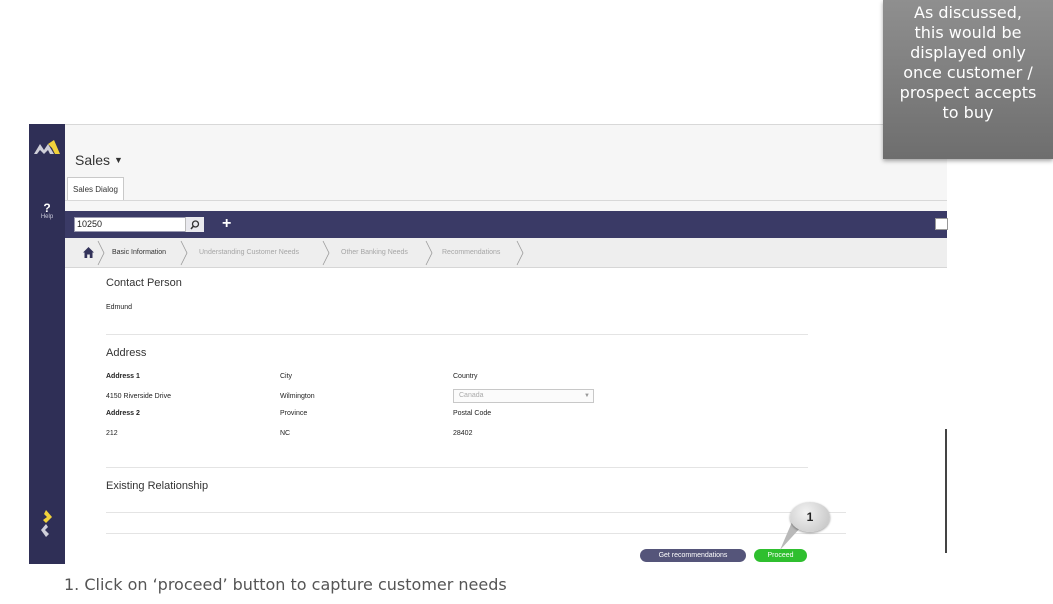 This screenshot has width=1053, height=604. What do you see at coordinates (506, 168) in the screenshot?
I see `page-header: Sales ▼ Sales Dialog` at bounding box center [506, 168].